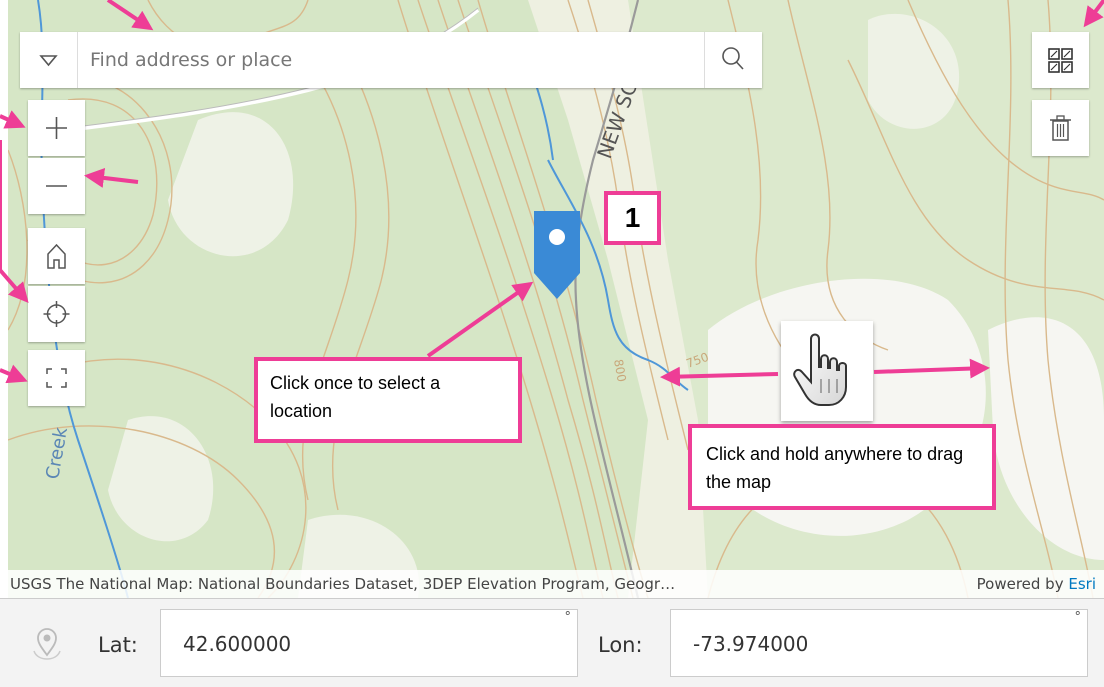 The image size is (1104, 687). I want to click on drag-map-text: Click and hold anywhere to drag the map, so click(835, 468).